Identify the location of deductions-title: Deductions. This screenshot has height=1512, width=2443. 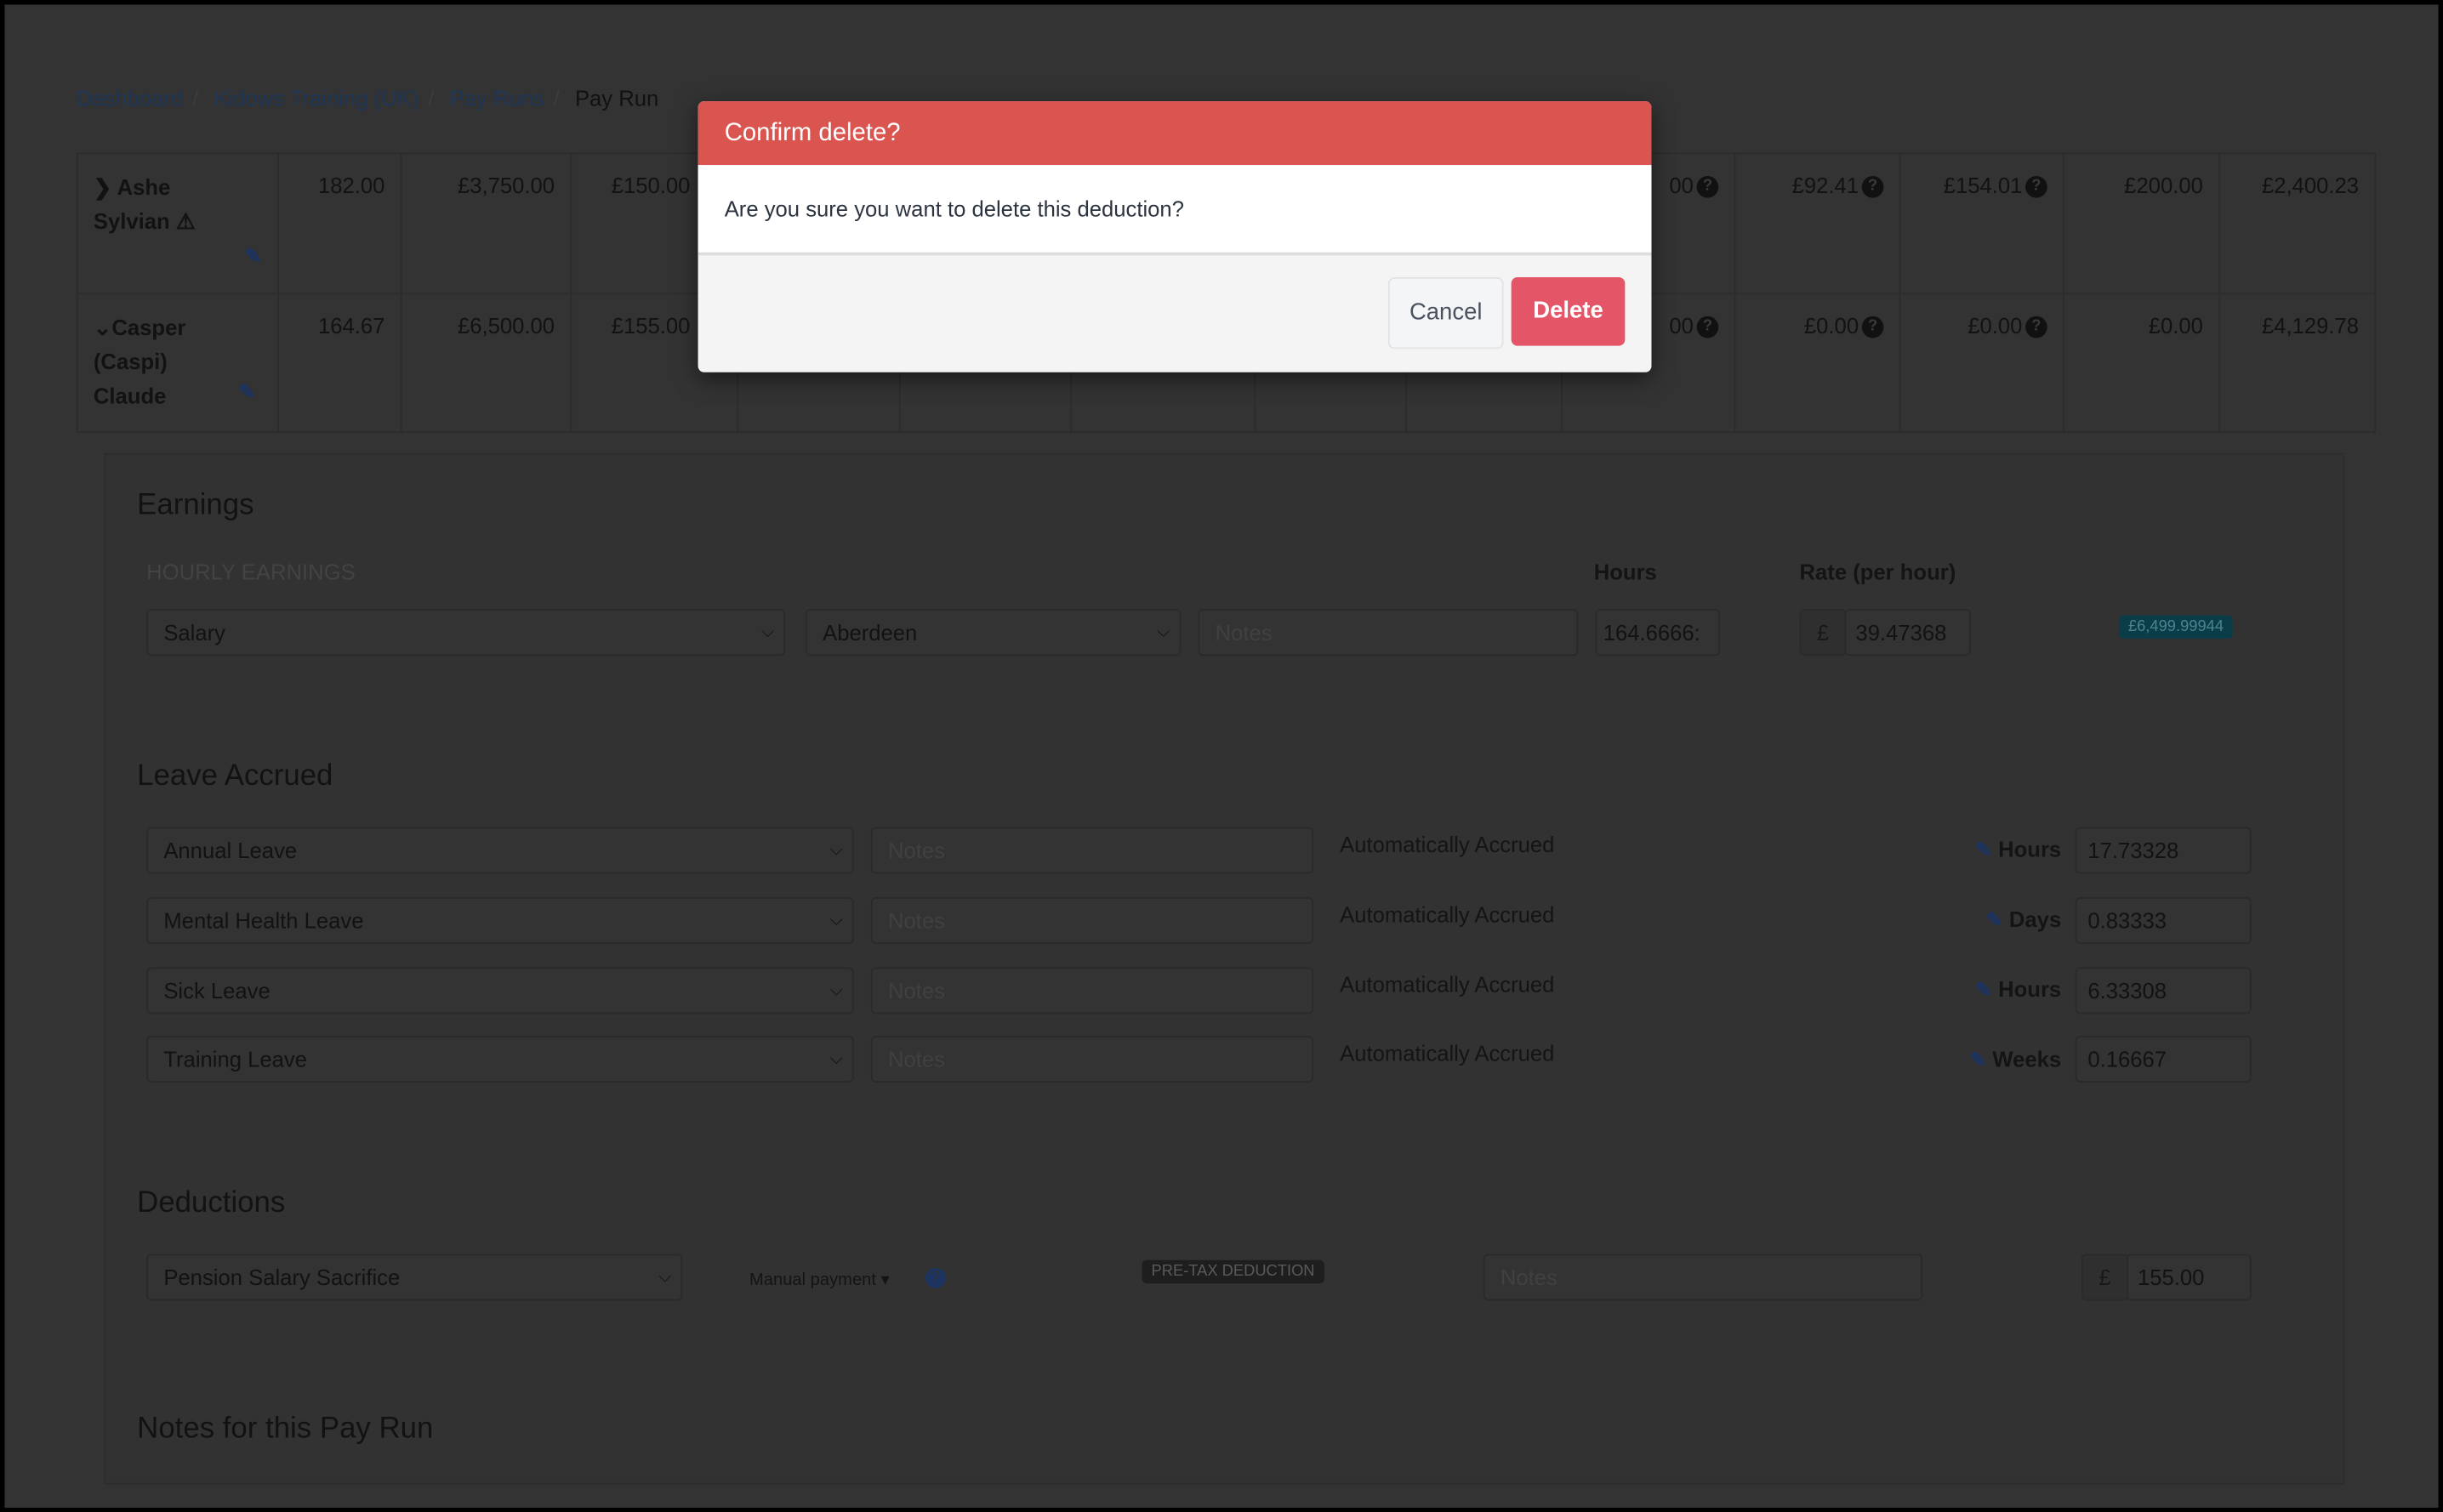
(212, 1203).